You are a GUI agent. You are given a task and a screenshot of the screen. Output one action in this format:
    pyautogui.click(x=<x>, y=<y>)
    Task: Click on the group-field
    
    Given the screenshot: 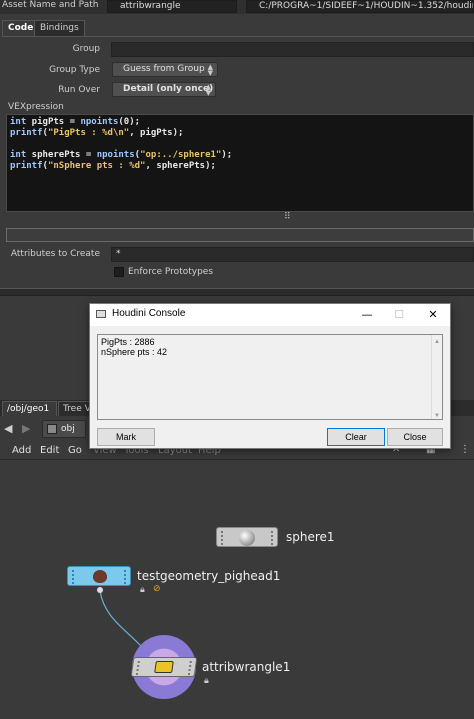 What is the action you would take?
    pyautogui.click(x=292, y=49)
    